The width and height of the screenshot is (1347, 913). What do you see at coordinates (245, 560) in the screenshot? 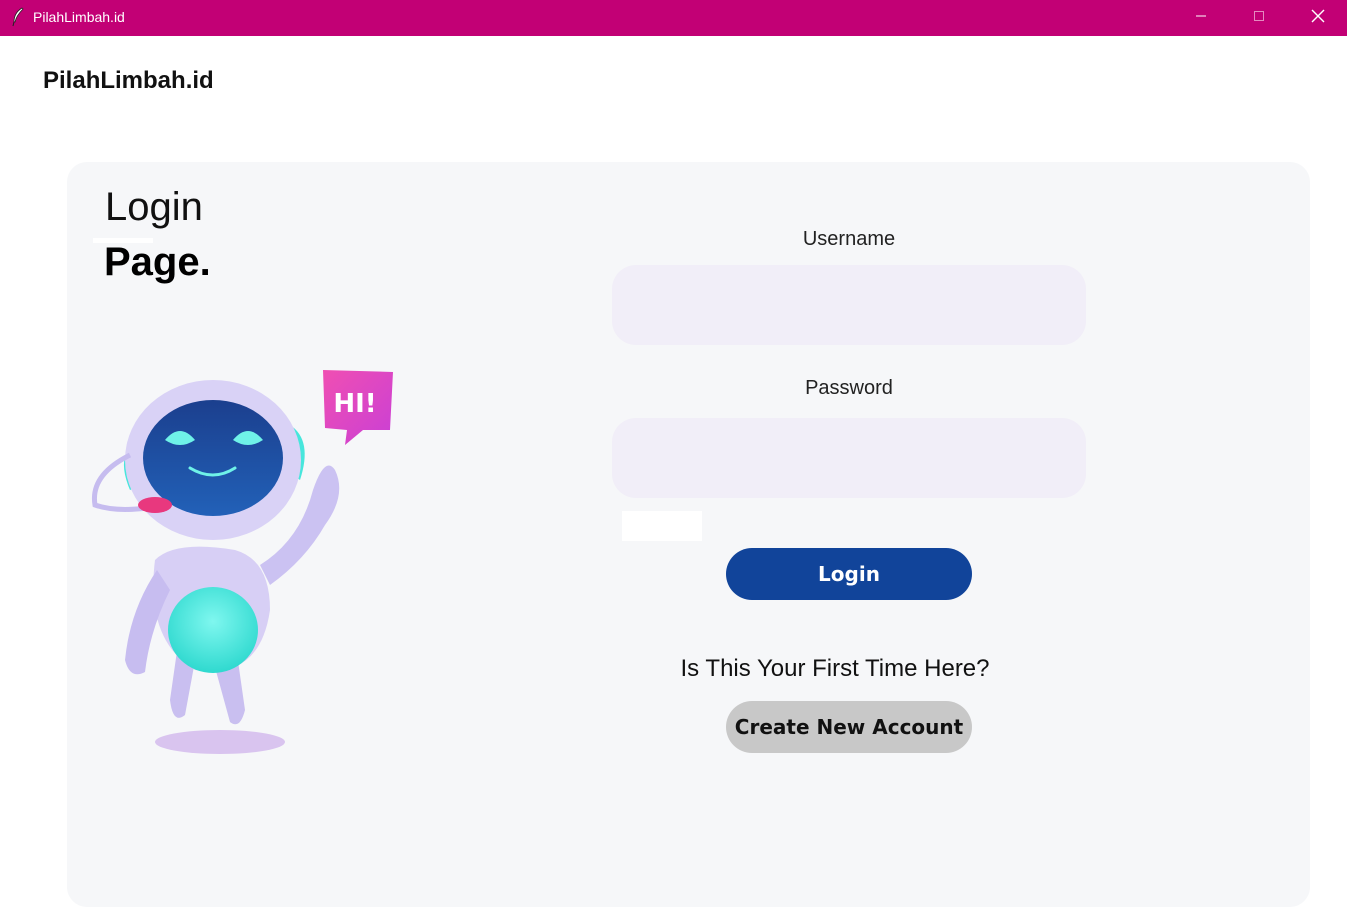
I see `robot-illustration: HI!` at bounding box center [245, 560].